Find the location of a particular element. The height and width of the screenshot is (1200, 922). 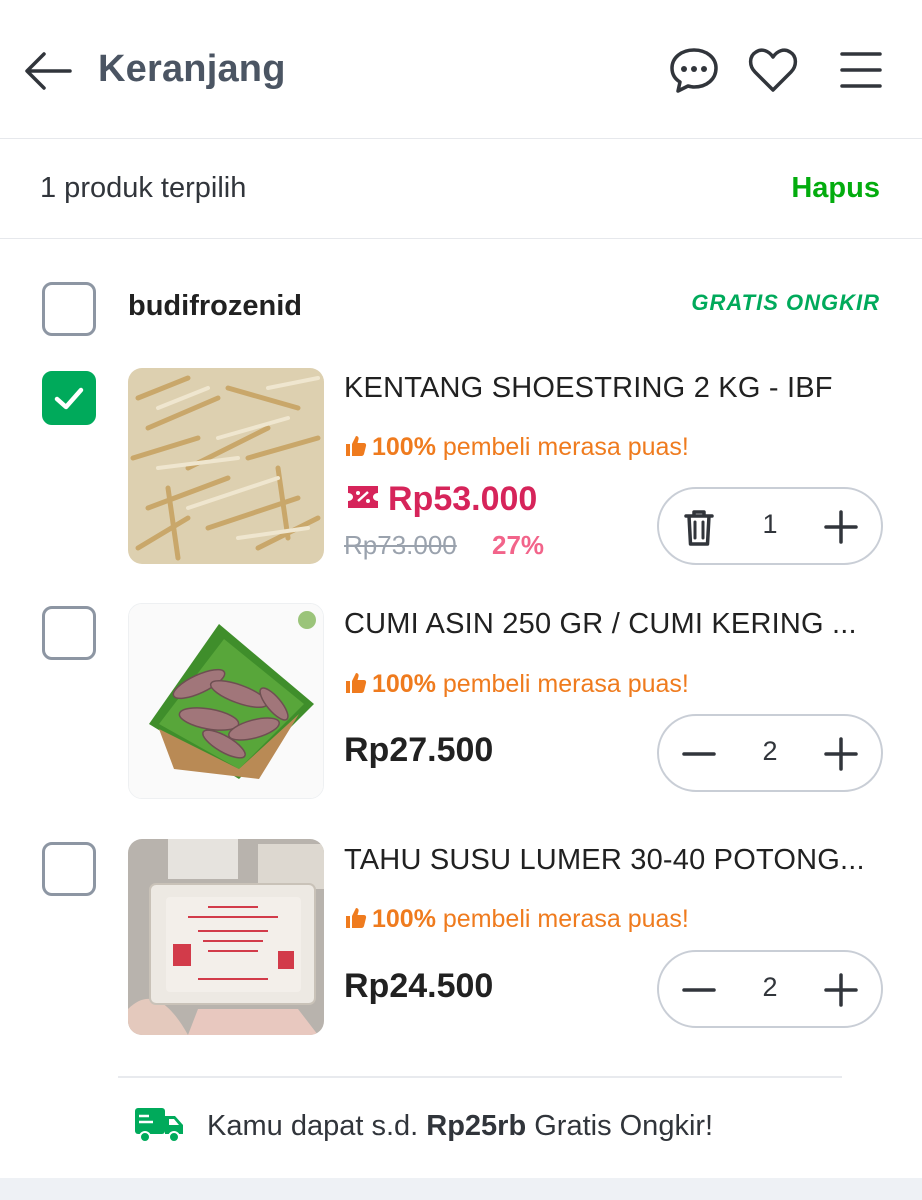

quantity-value: 1 is located at coordinates (770, 524).